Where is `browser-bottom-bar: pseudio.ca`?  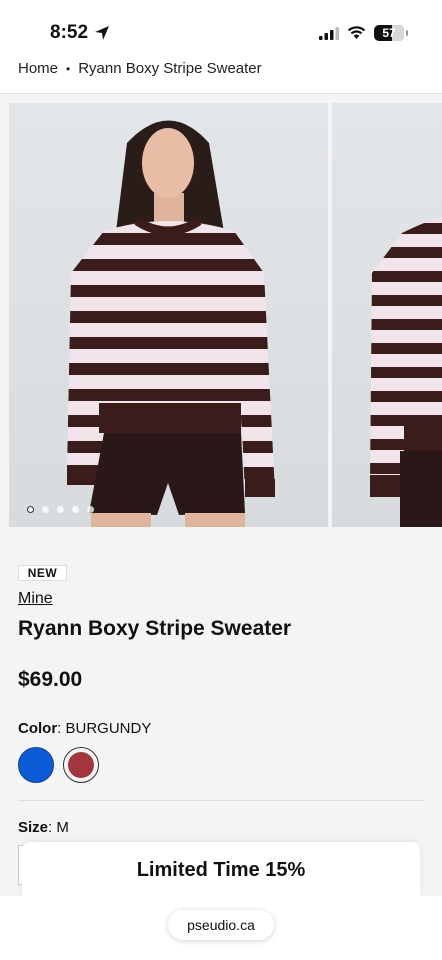
browser-bottom-bar: pseudio.ca is located at coordinates (221, 928).